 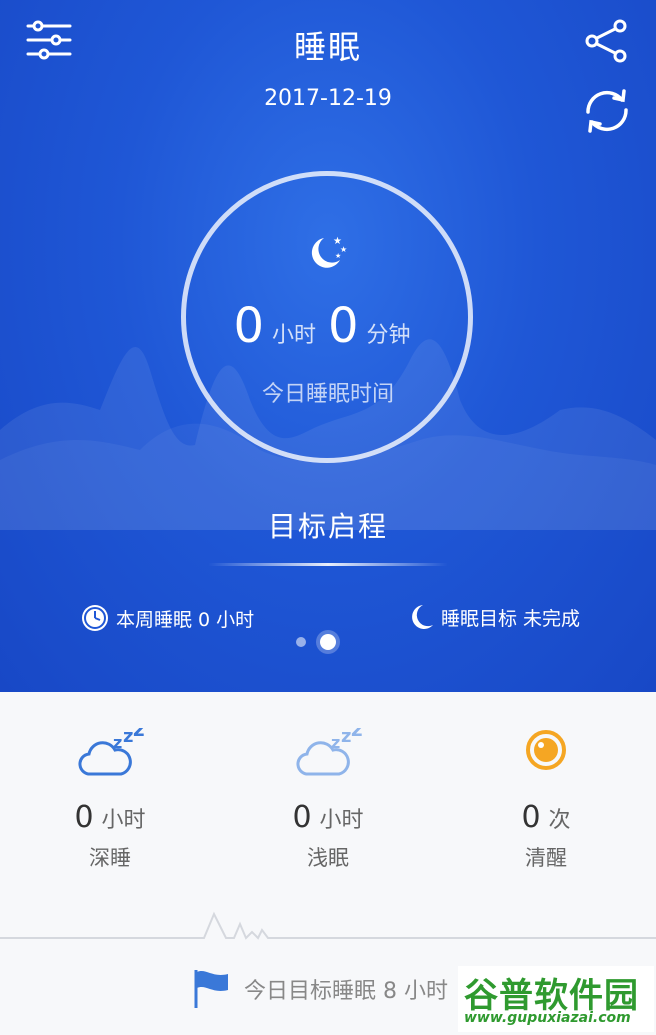 What do you see at coordinates (328, 98) in the screenshot?
I see `date-label: 2017-12-19` at bounding box center [328, 98].